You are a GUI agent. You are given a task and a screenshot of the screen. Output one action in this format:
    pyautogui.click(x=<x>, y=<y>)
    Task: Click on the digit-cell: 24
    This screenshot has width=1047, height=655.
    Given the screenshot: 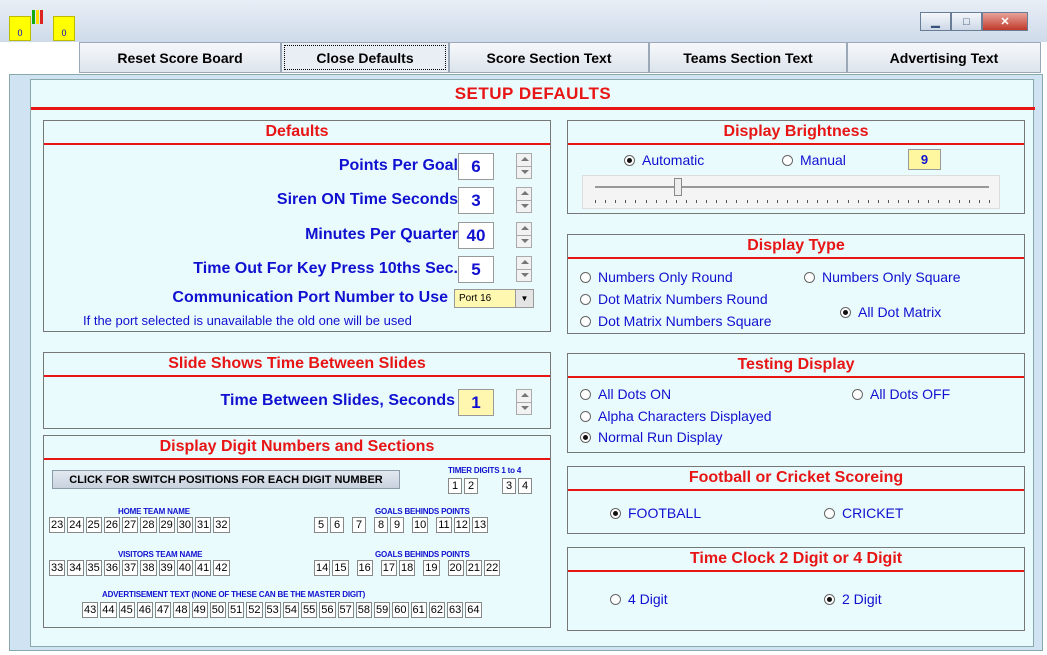 What is the action you would take?
    pyautogui.click(x=75, y=525)
    